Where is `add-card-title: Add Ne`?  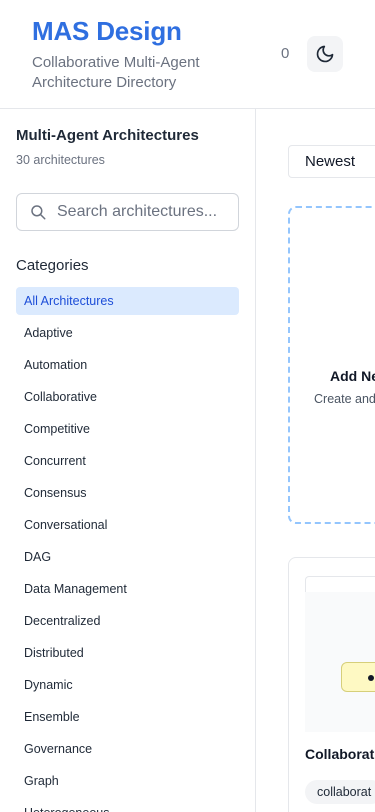
add-card-title: Add Ne is located at coordinates (352, 376).